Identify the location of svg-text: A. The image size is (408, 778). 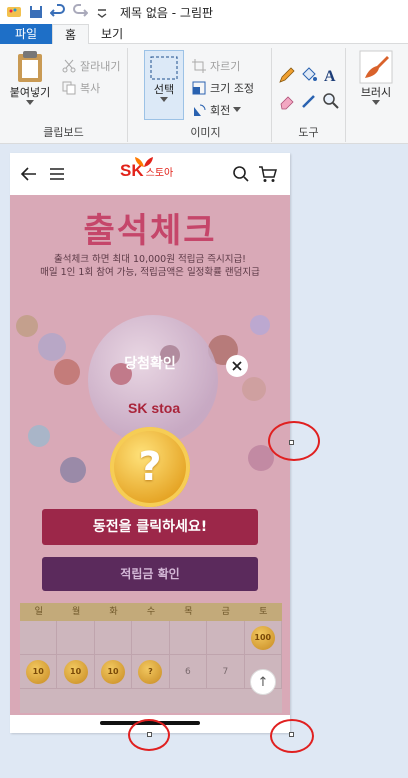
(330, 76).